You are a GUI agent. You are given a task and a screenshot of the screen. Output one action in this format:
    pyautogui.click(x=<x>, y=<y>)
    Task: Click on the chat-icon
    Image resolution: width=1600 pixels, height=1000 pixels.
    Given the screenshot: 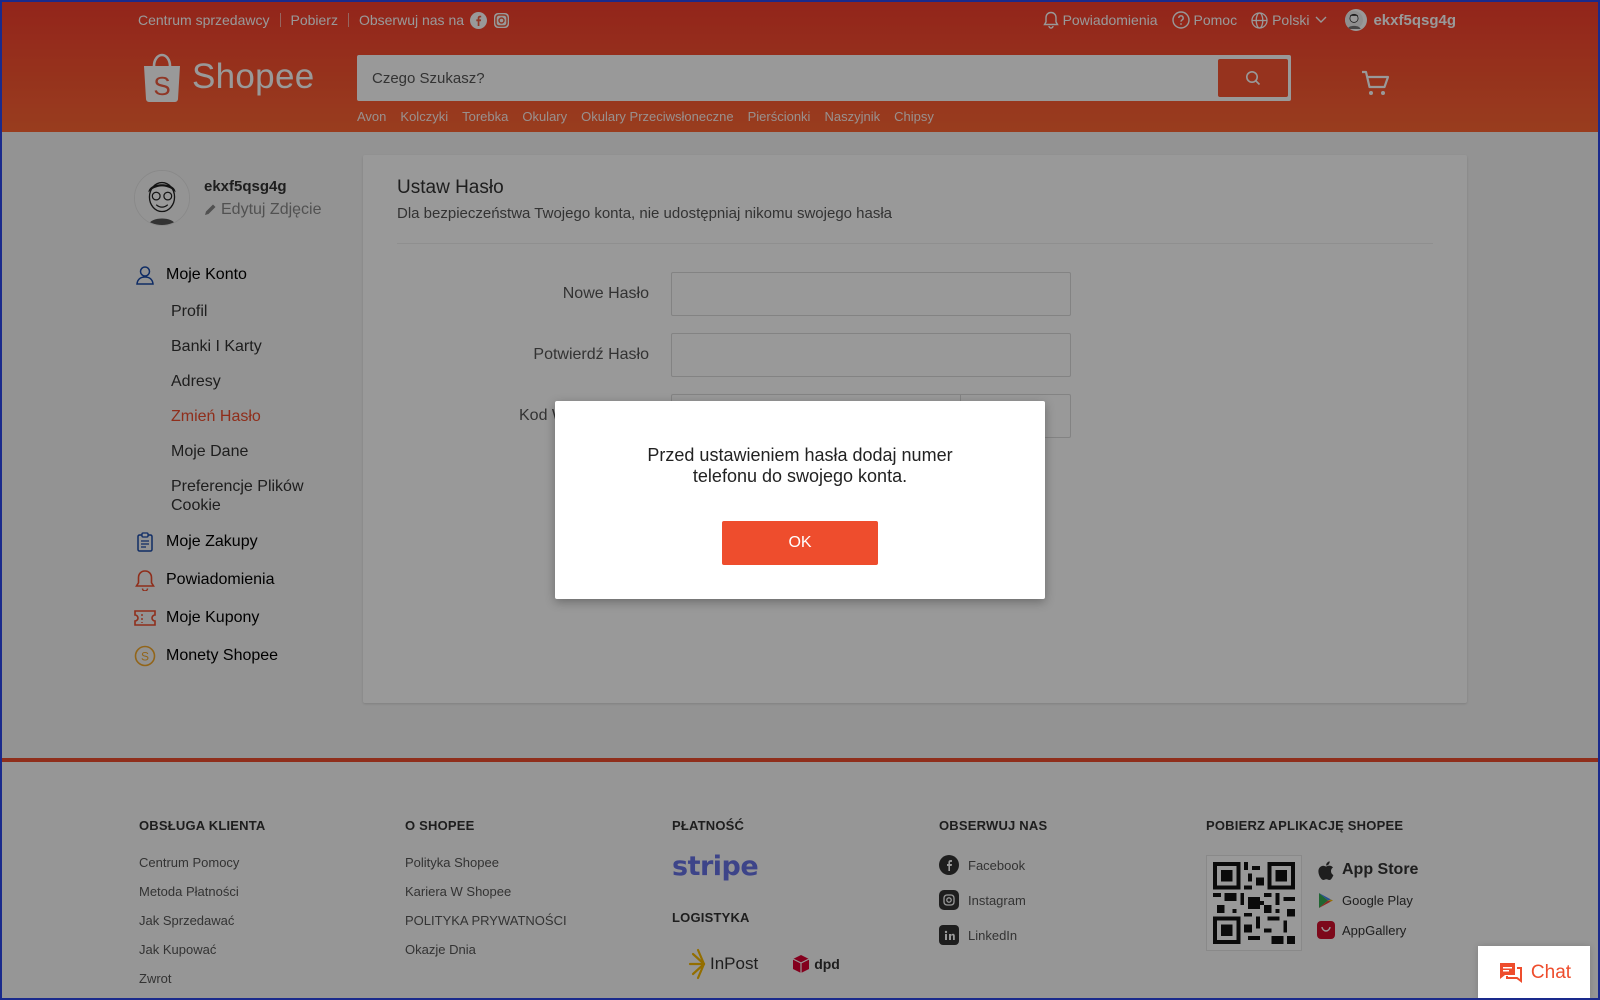 What is the action you would take?
    pyautogui.click(x=1510, y=973)
    